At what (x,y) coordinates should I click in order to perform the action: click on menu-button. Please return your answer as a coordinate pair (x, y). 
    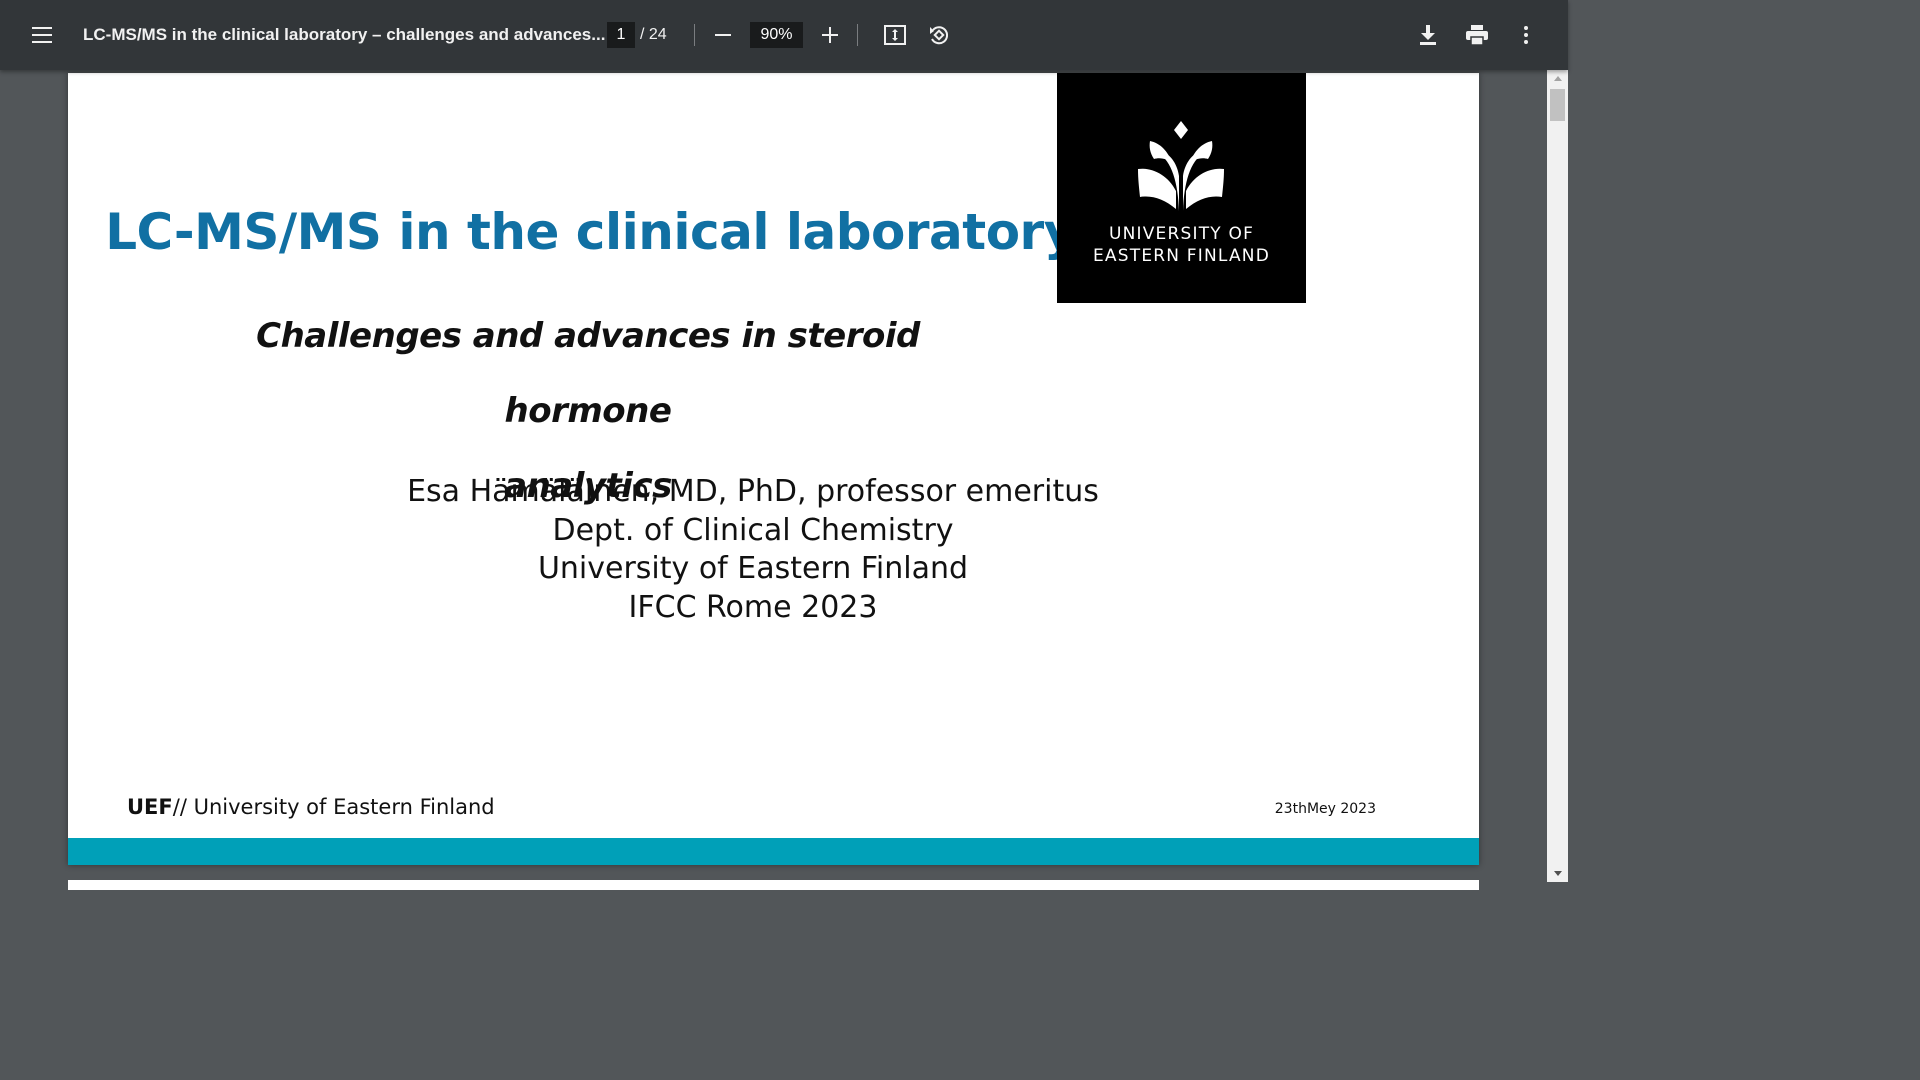
    Looking at the image, I should click on (42, 35).